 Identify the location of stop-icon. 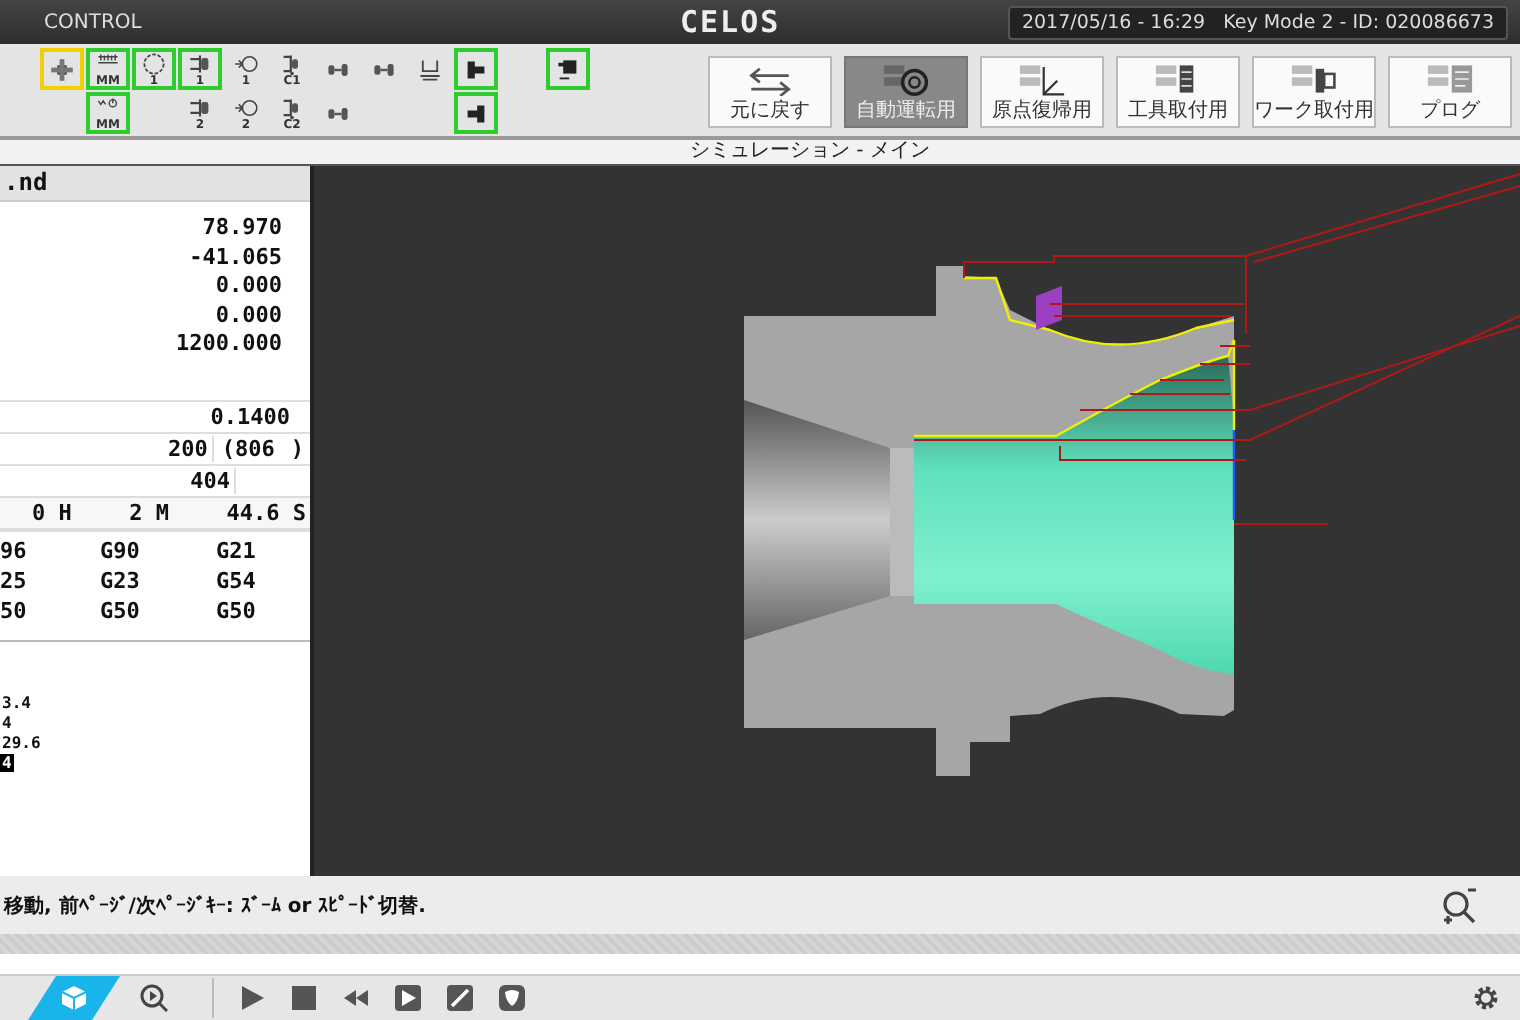
(304, 998).